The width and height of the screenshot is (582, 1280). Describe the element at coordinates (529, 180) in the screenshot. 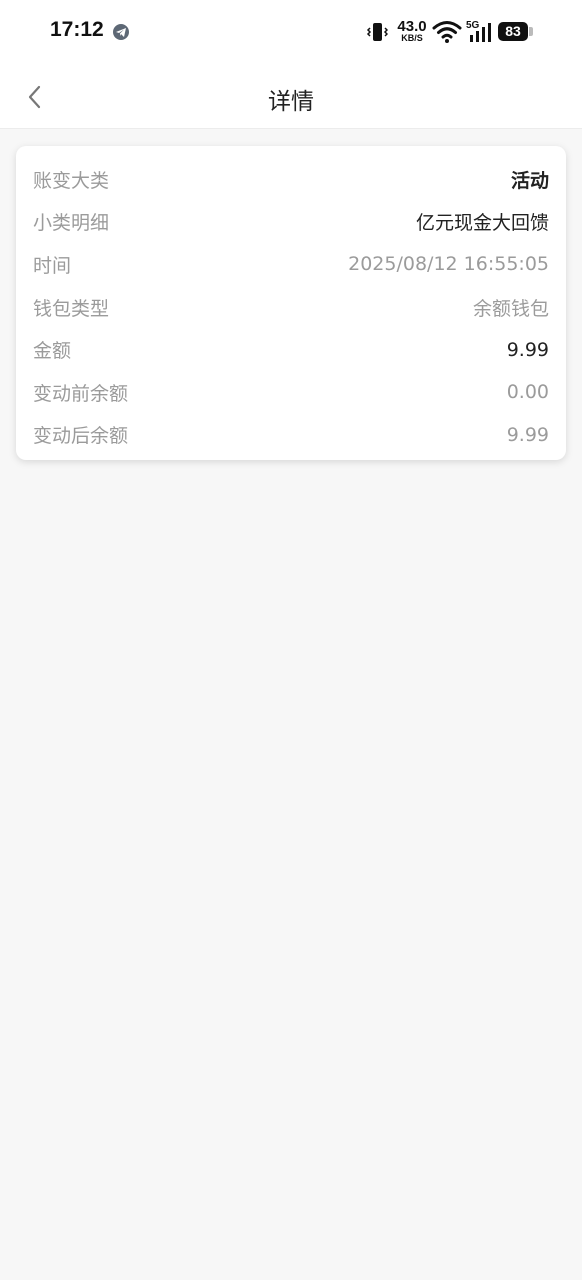

I see `category-value: 活动` at that location.